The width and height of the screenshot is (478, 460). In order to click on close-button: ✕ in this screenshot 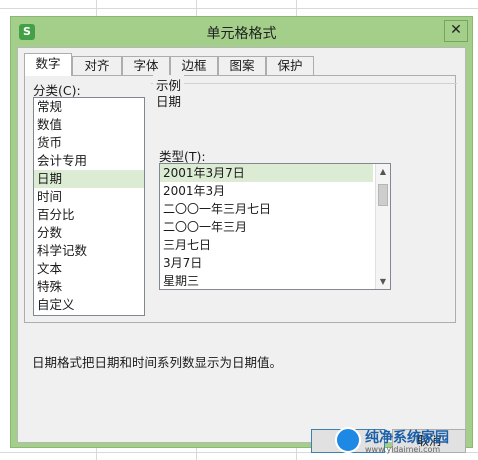, I will do `click(456, 31)`.